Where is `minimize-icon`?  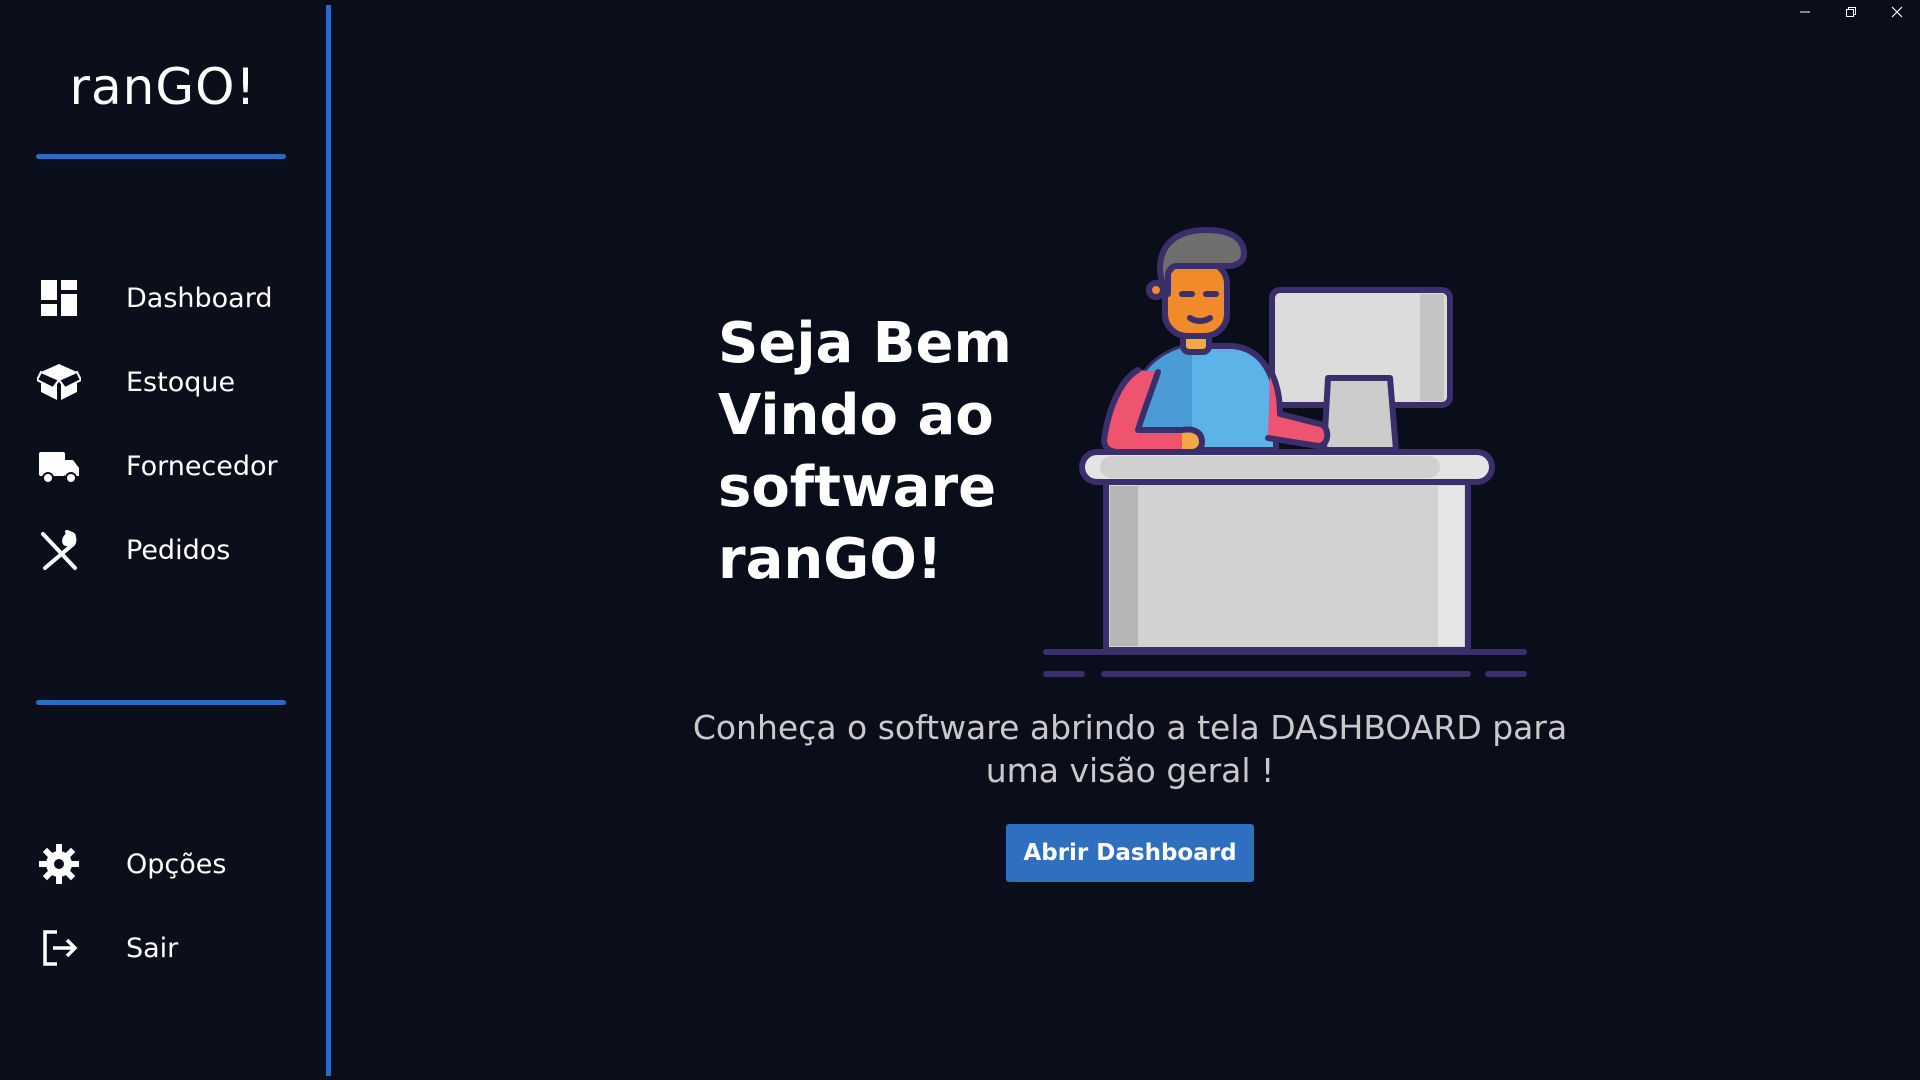 minimize-icon is located at coordinates (1805, 12).